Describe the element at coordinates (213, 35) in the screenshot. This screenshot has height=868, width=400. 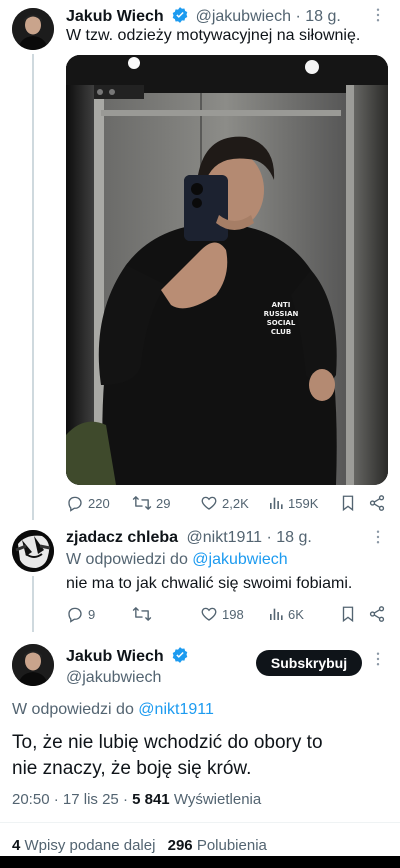
I see `tweet-text: W tzw. odzieży motywacyjnej na siłownię.` at that location.